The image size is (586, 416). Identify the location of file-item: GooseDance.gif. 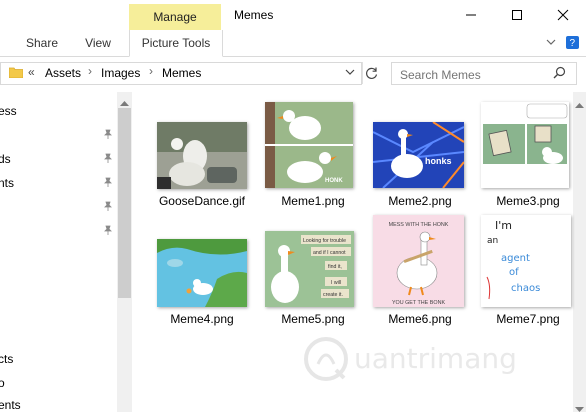
(202, 156).